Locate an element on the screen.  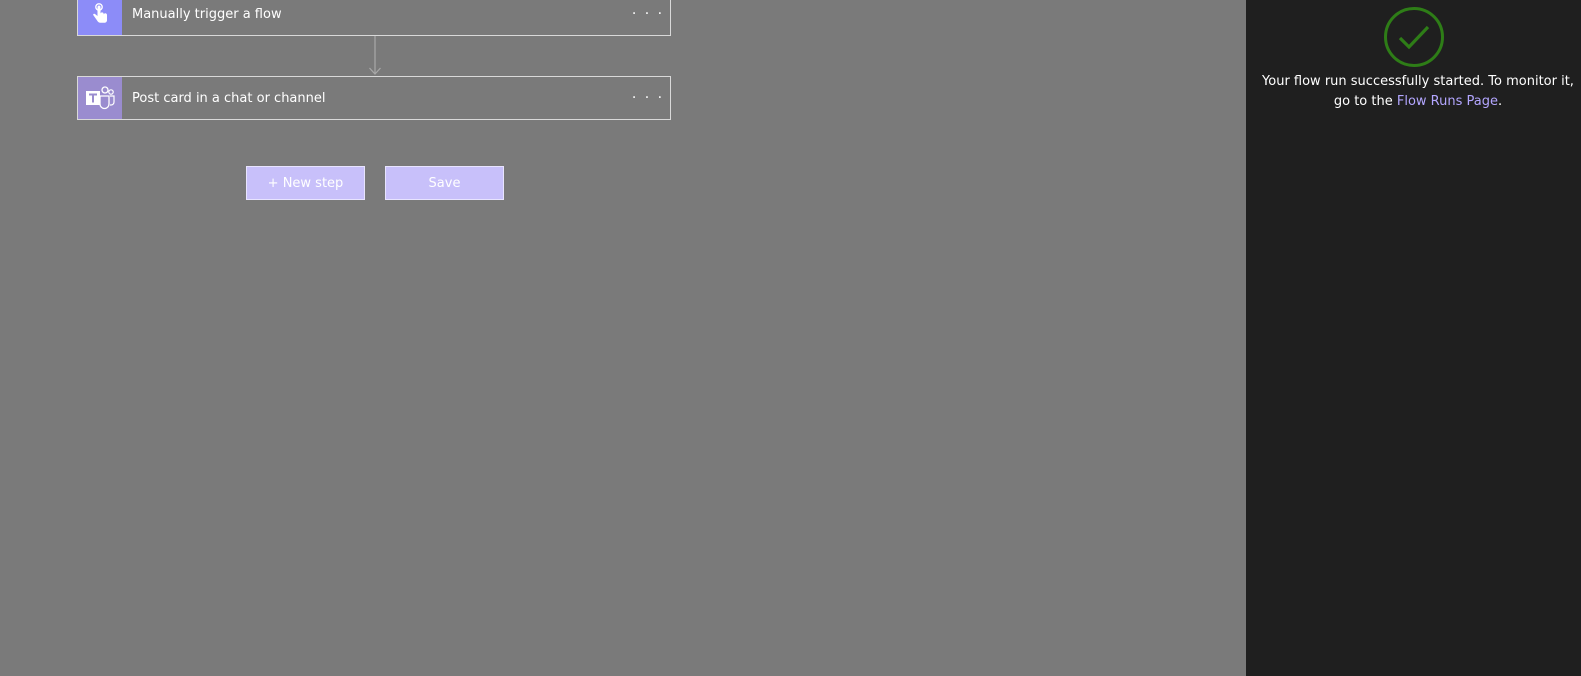
flow-runs-page-link: Flow Runs Page is located at coordinates (1447, 101).